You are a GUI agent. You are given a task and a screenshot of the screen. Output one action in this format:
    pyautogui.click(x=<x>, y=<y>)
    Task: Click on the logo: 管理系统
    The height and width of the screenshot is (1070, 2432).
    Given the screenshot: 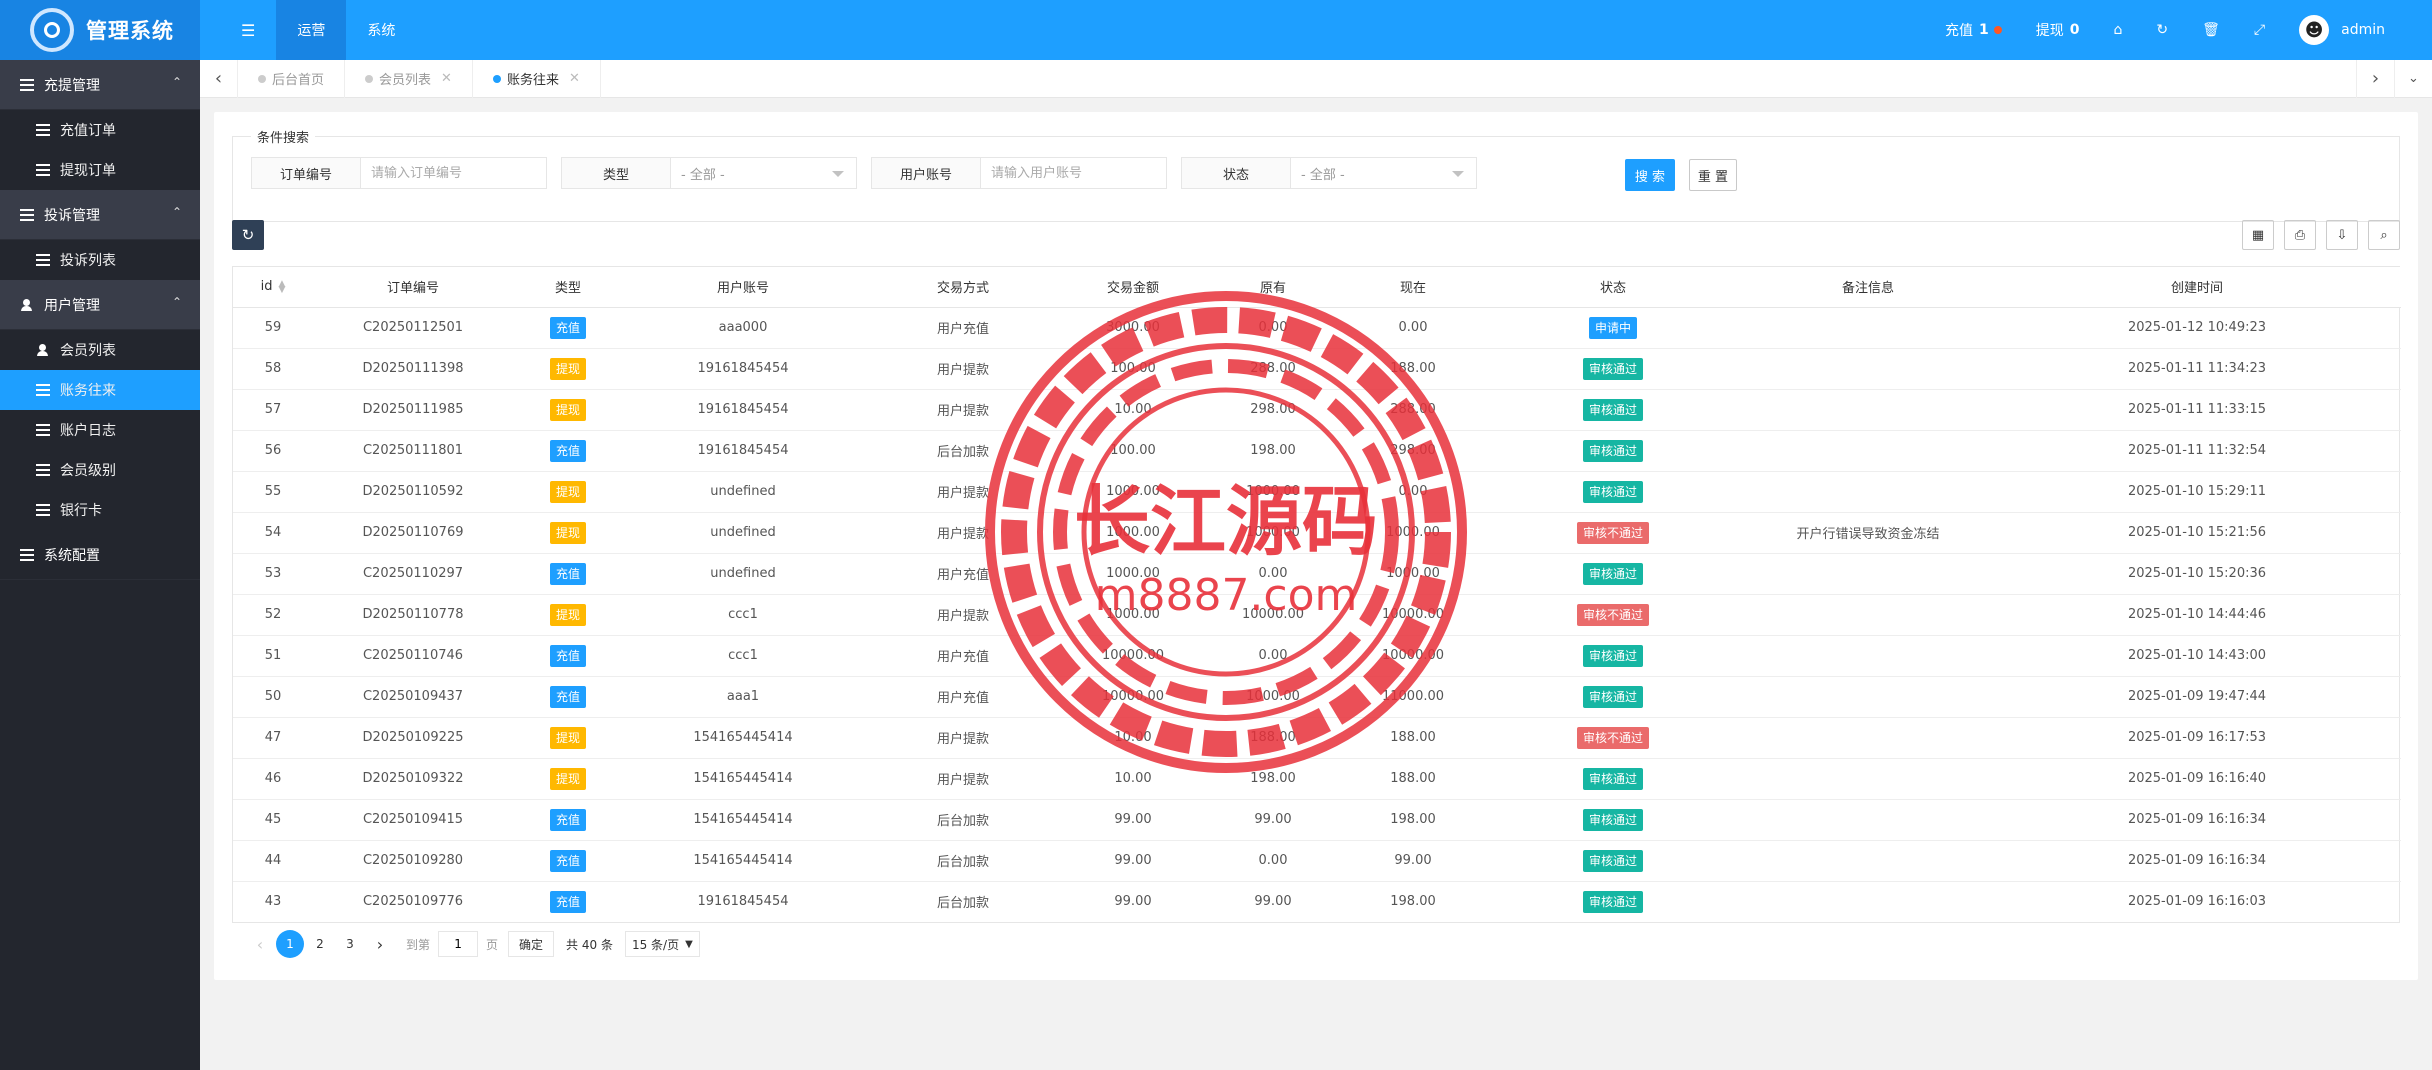 What is the action you would take?
    pyautogui.click(x=100, y=30)
    